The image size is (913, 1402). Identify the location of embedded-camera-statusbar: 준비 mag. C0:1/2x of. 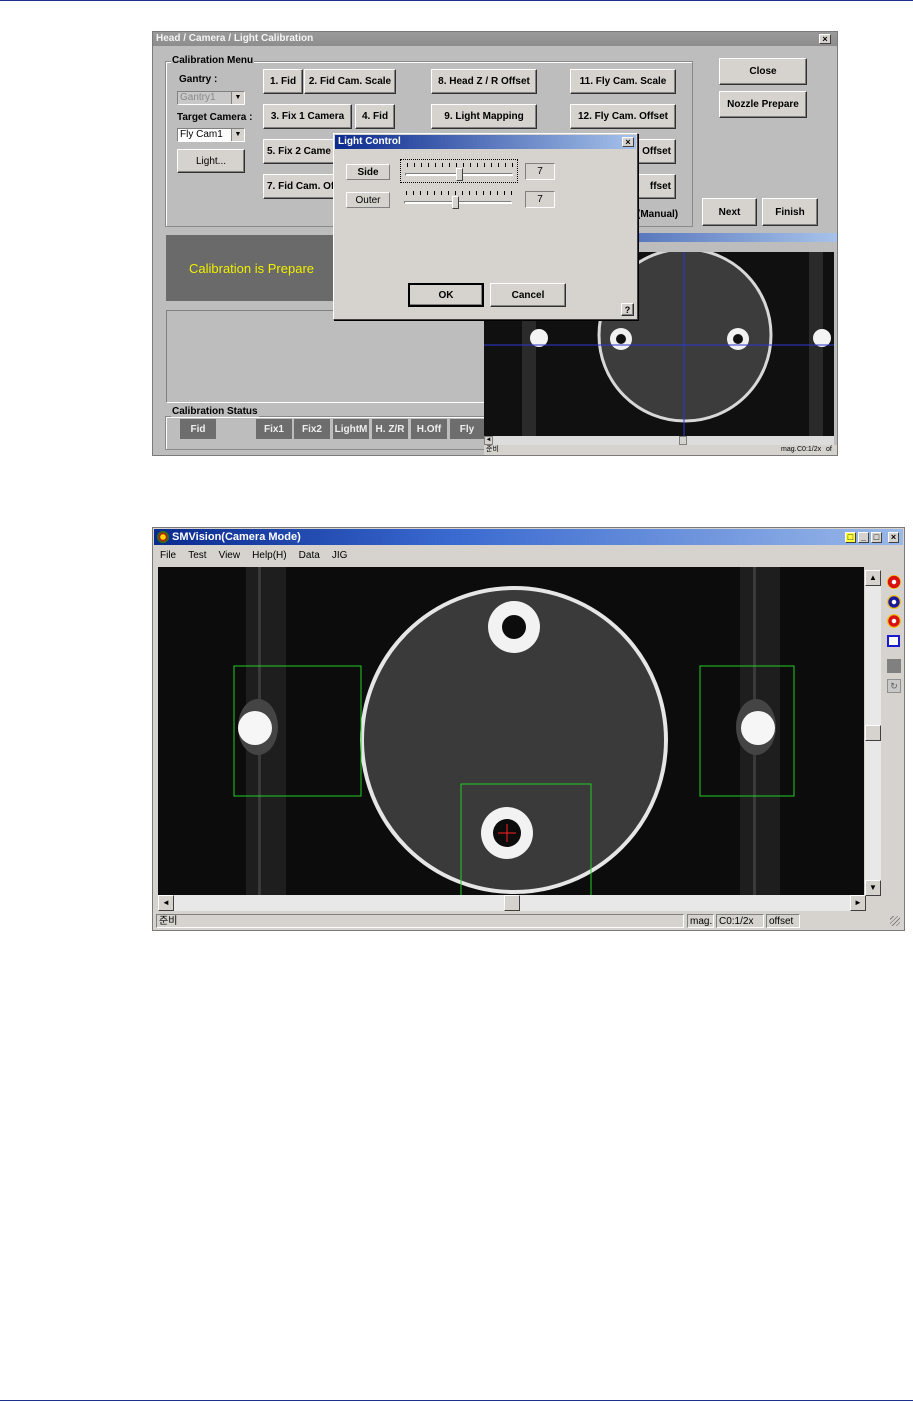
(660, 450).